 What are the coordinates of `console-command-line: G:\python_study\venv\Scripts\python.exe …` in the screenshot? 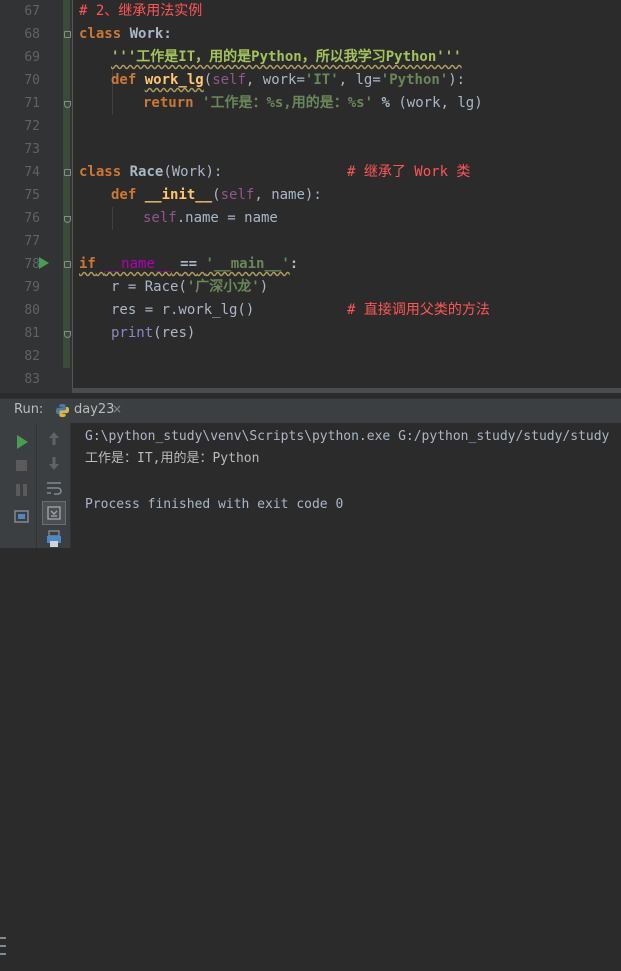 It's located at (347, 436).